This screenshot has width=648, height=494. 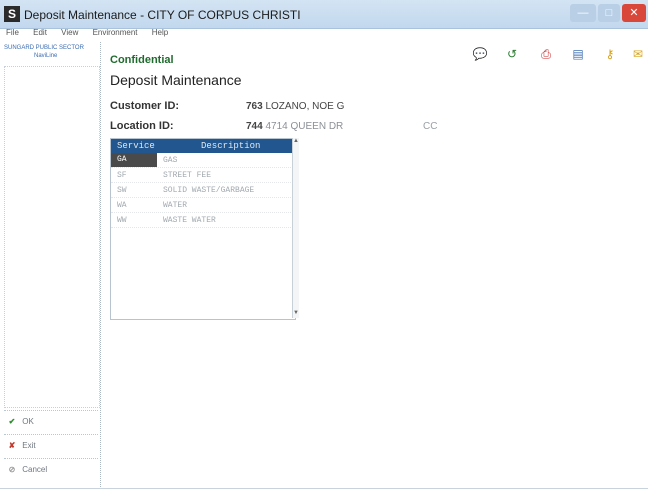 What do you see at coordinates (230, 146) in the screenshot?
I see `header-description: Description` at bounding box center [230, 146].